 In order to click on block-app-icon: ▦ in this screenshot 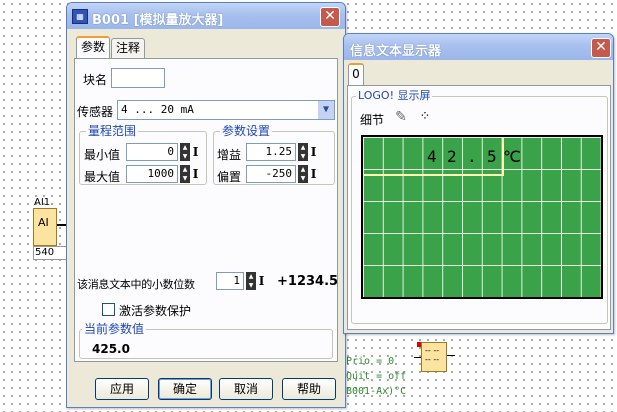, I will do `click(80, 16)`.